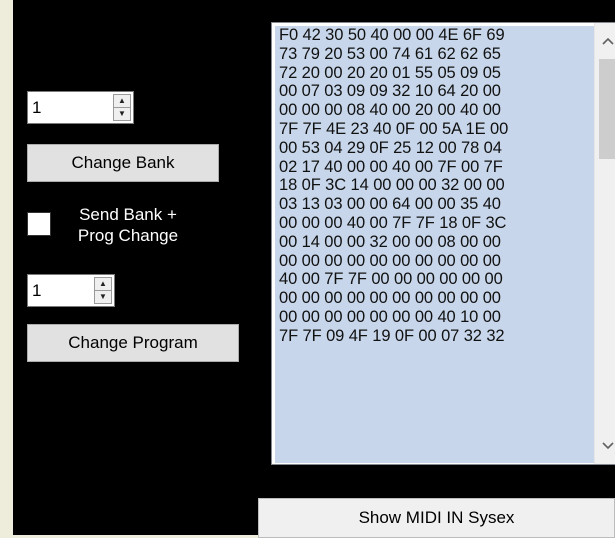 Image resolution: width=615 pixels, height=538 pixels. I want to click on sysex-hex-line: 02 17 40 00 00 40 00 7F 00 7F, so click(391, 166).